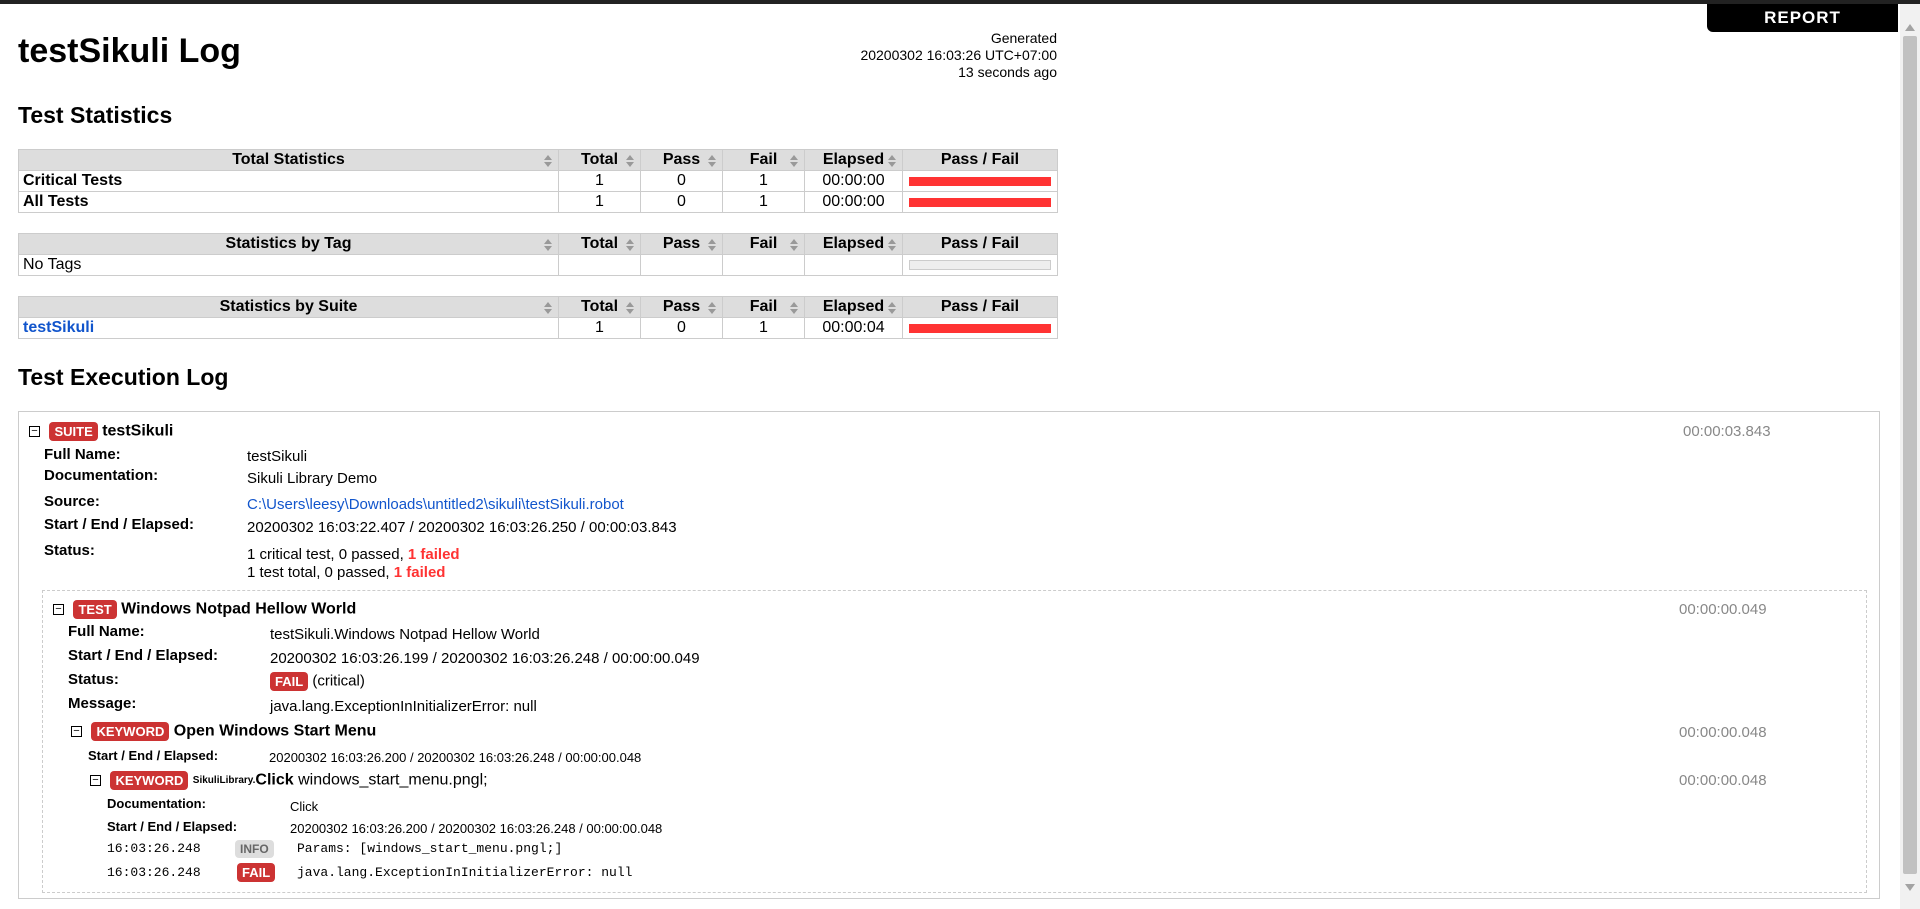  I want to click on scroll-up-icon, so click(1910, 27).